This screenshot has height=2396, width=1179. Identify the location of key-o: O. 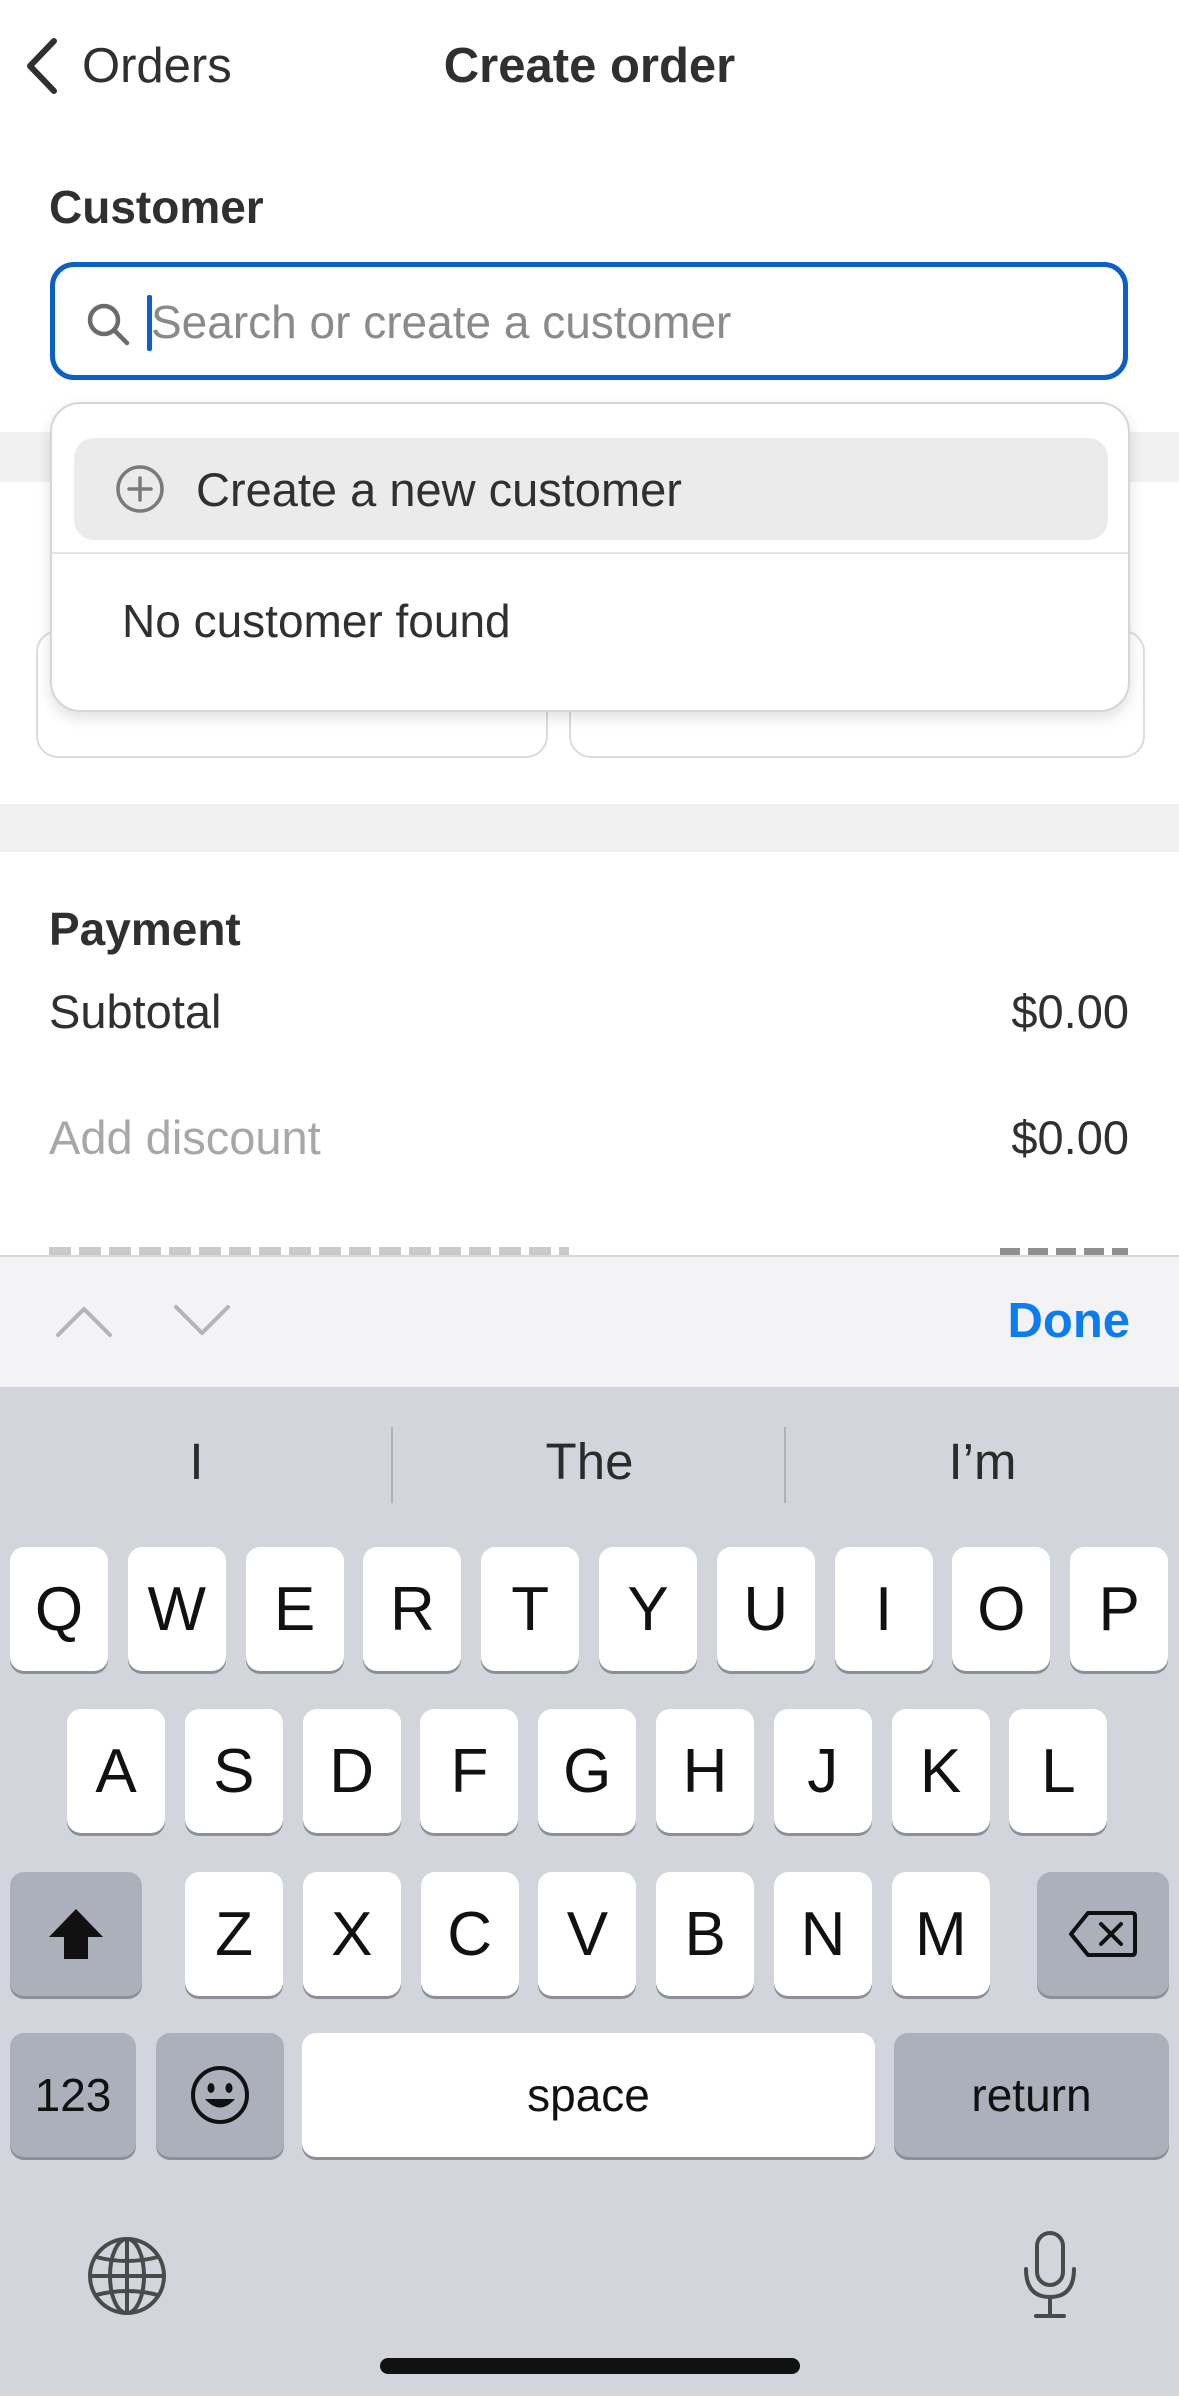
(1001, 1609).